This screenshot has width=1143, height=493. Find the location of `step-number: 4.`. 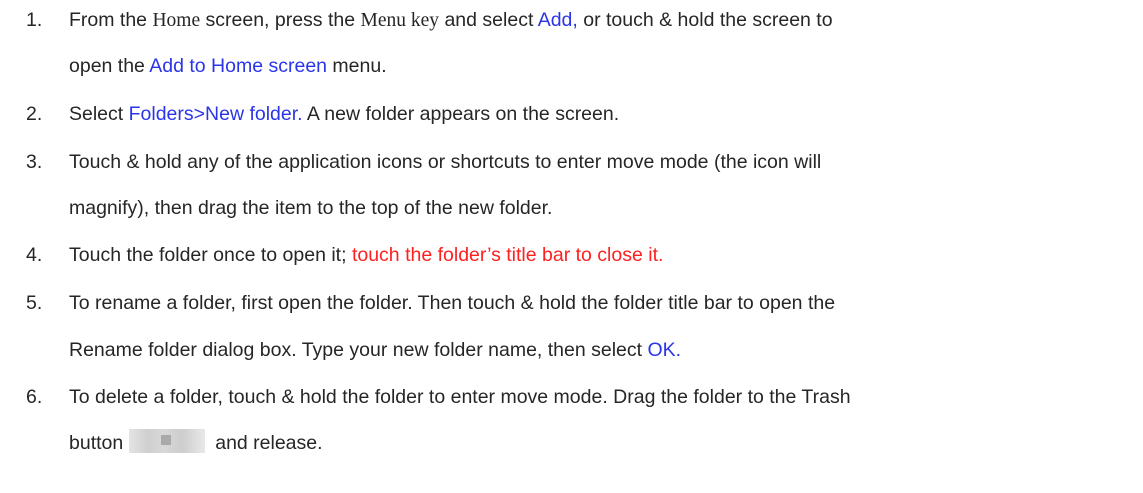

step-number: 4. is located at coordinates (34, 255).